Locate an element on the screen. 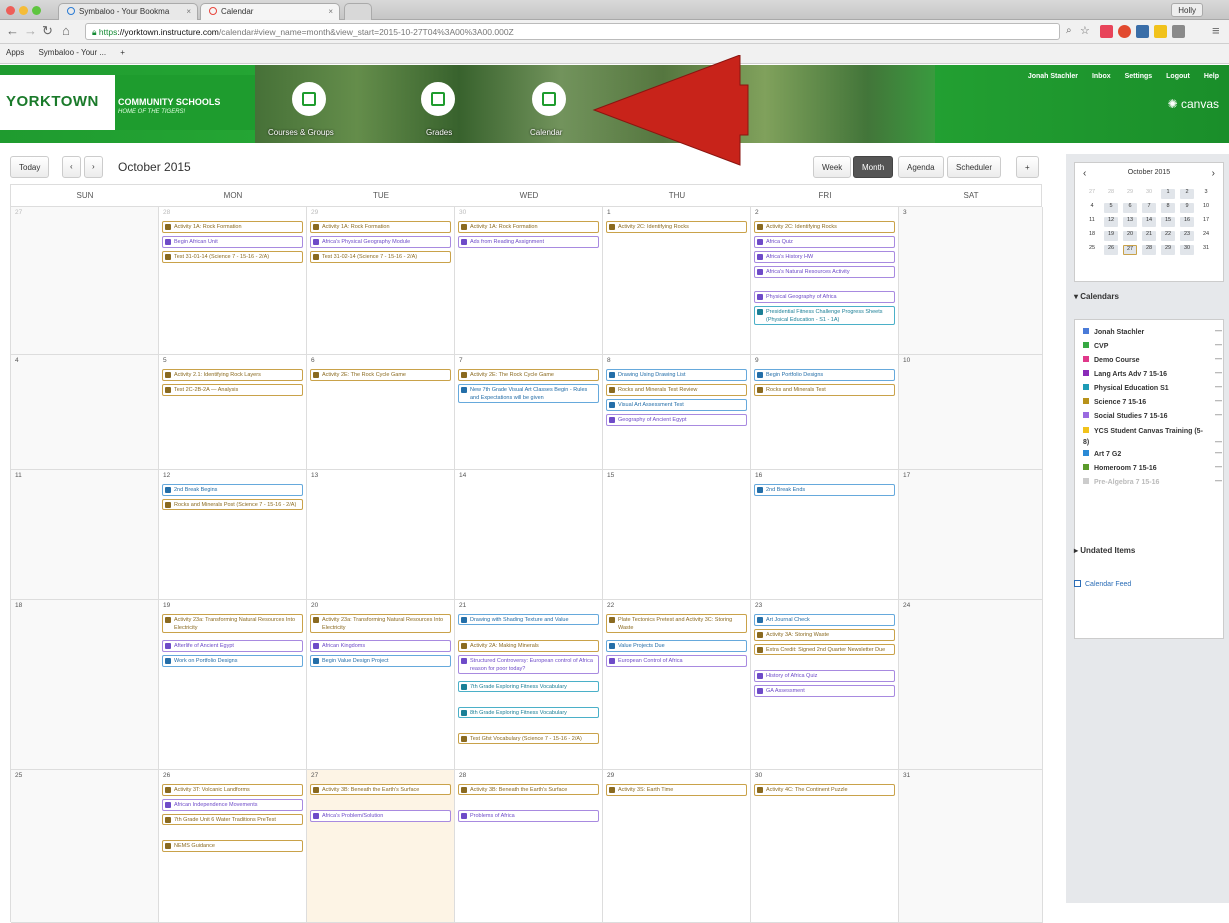  day-number: 6 is located at coordinates (313, 360).